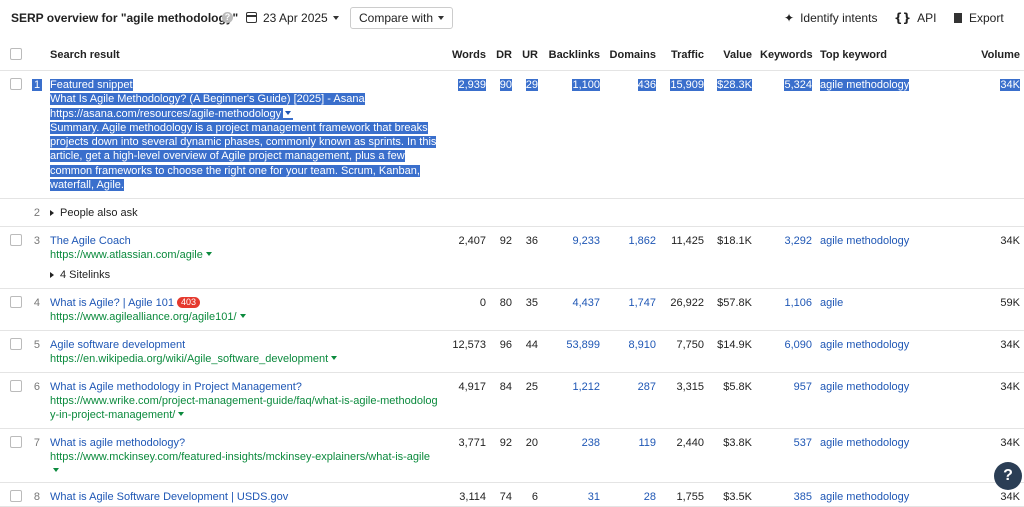 This screenshot has height=507, width=1024. What do you see at coordinates (573, 351) in the screenshot?
I see `backlinks-value: 53,899` at bounding box center [573, 351].